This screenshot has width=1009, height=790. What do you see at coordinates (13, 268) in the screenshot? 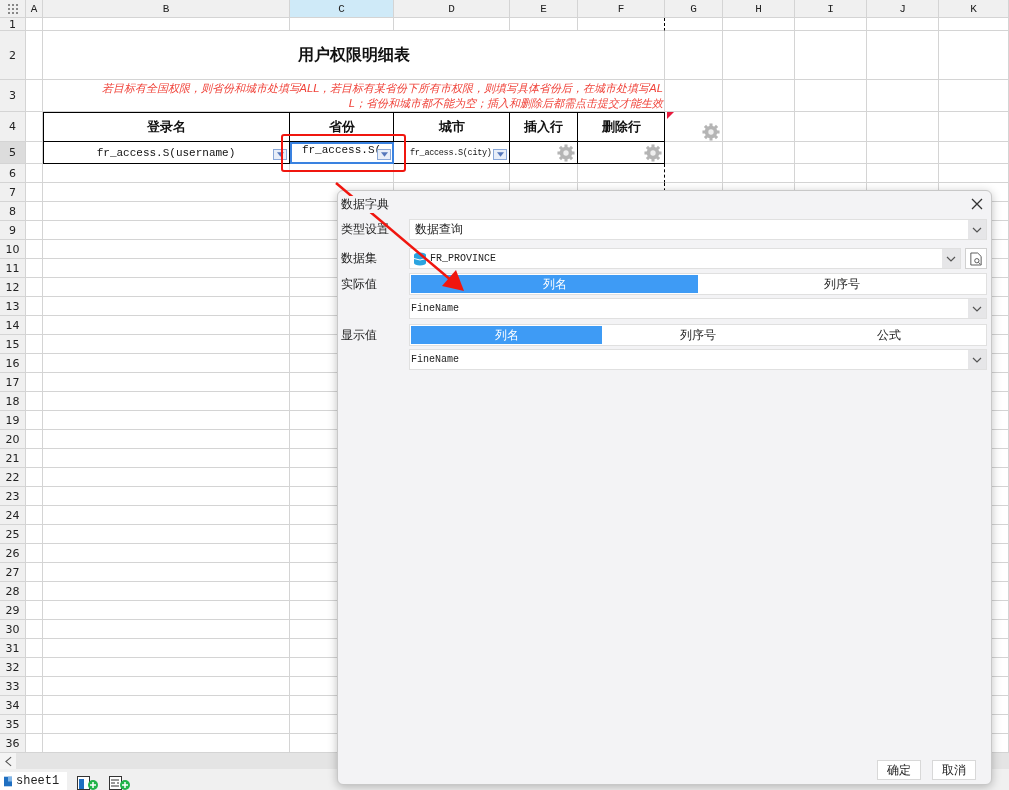
I see `row-number: 11` at bounding box center [13, 268].